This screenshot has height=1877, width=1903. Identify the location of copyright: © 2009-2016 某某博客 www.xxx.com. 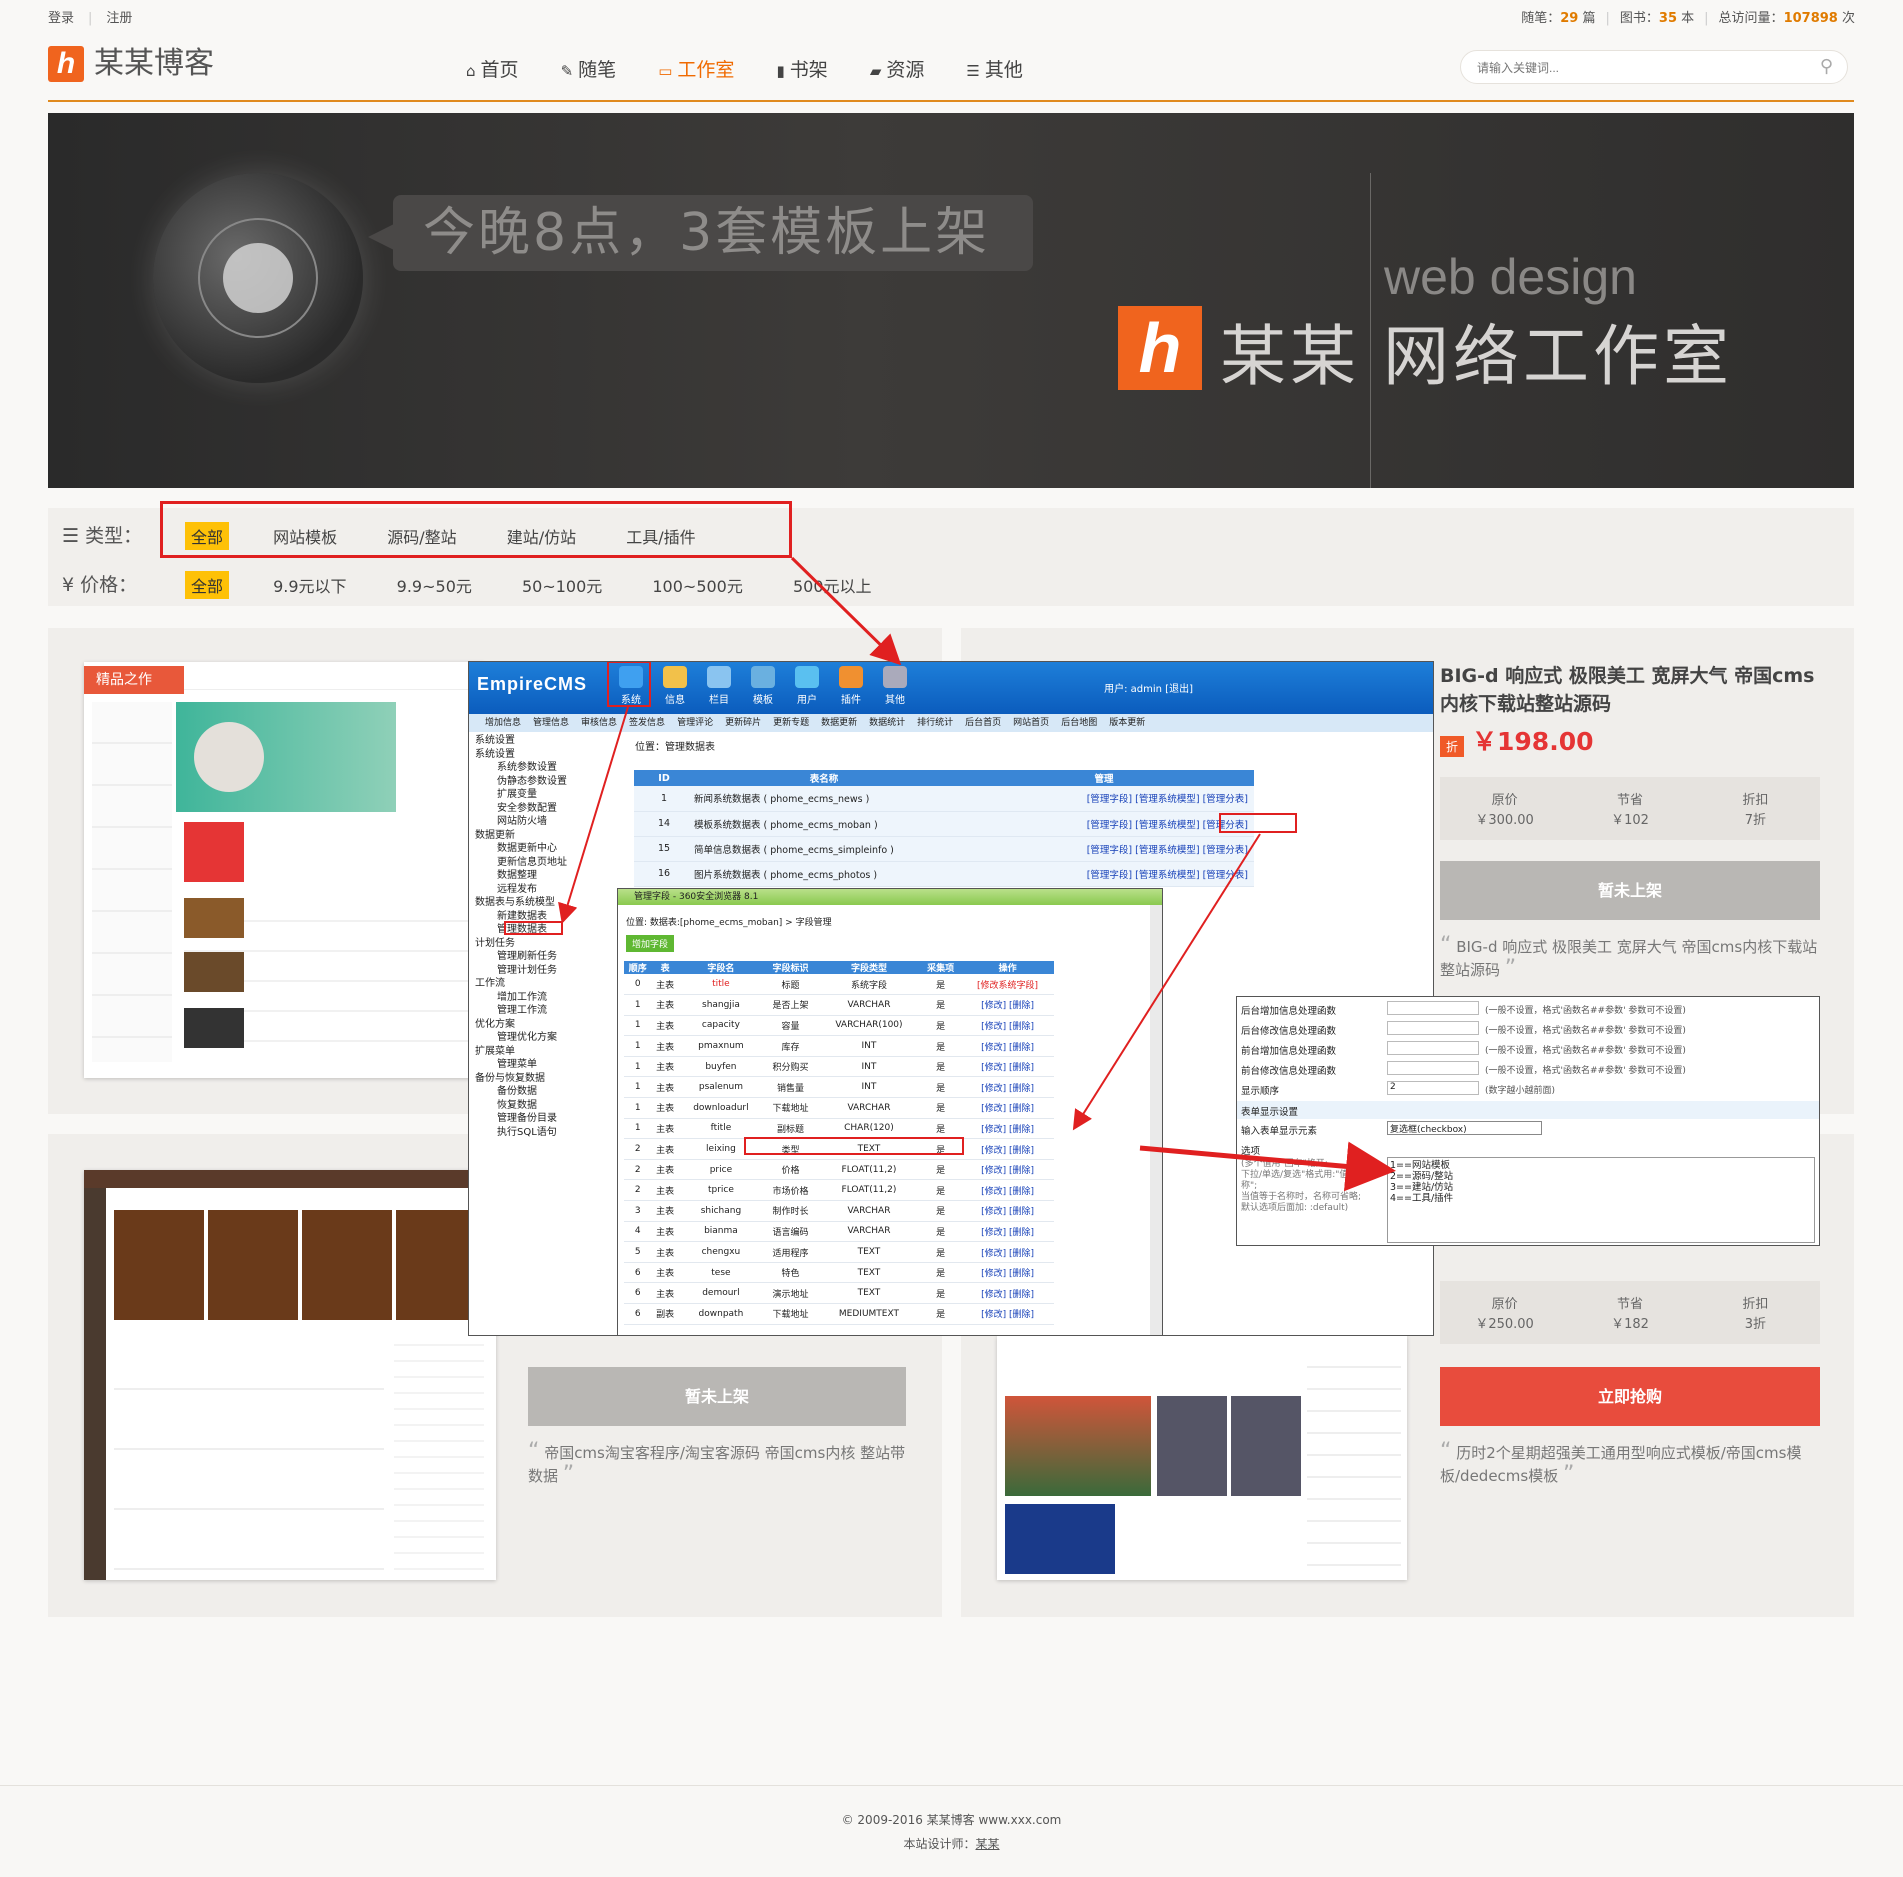
(951, 1820).